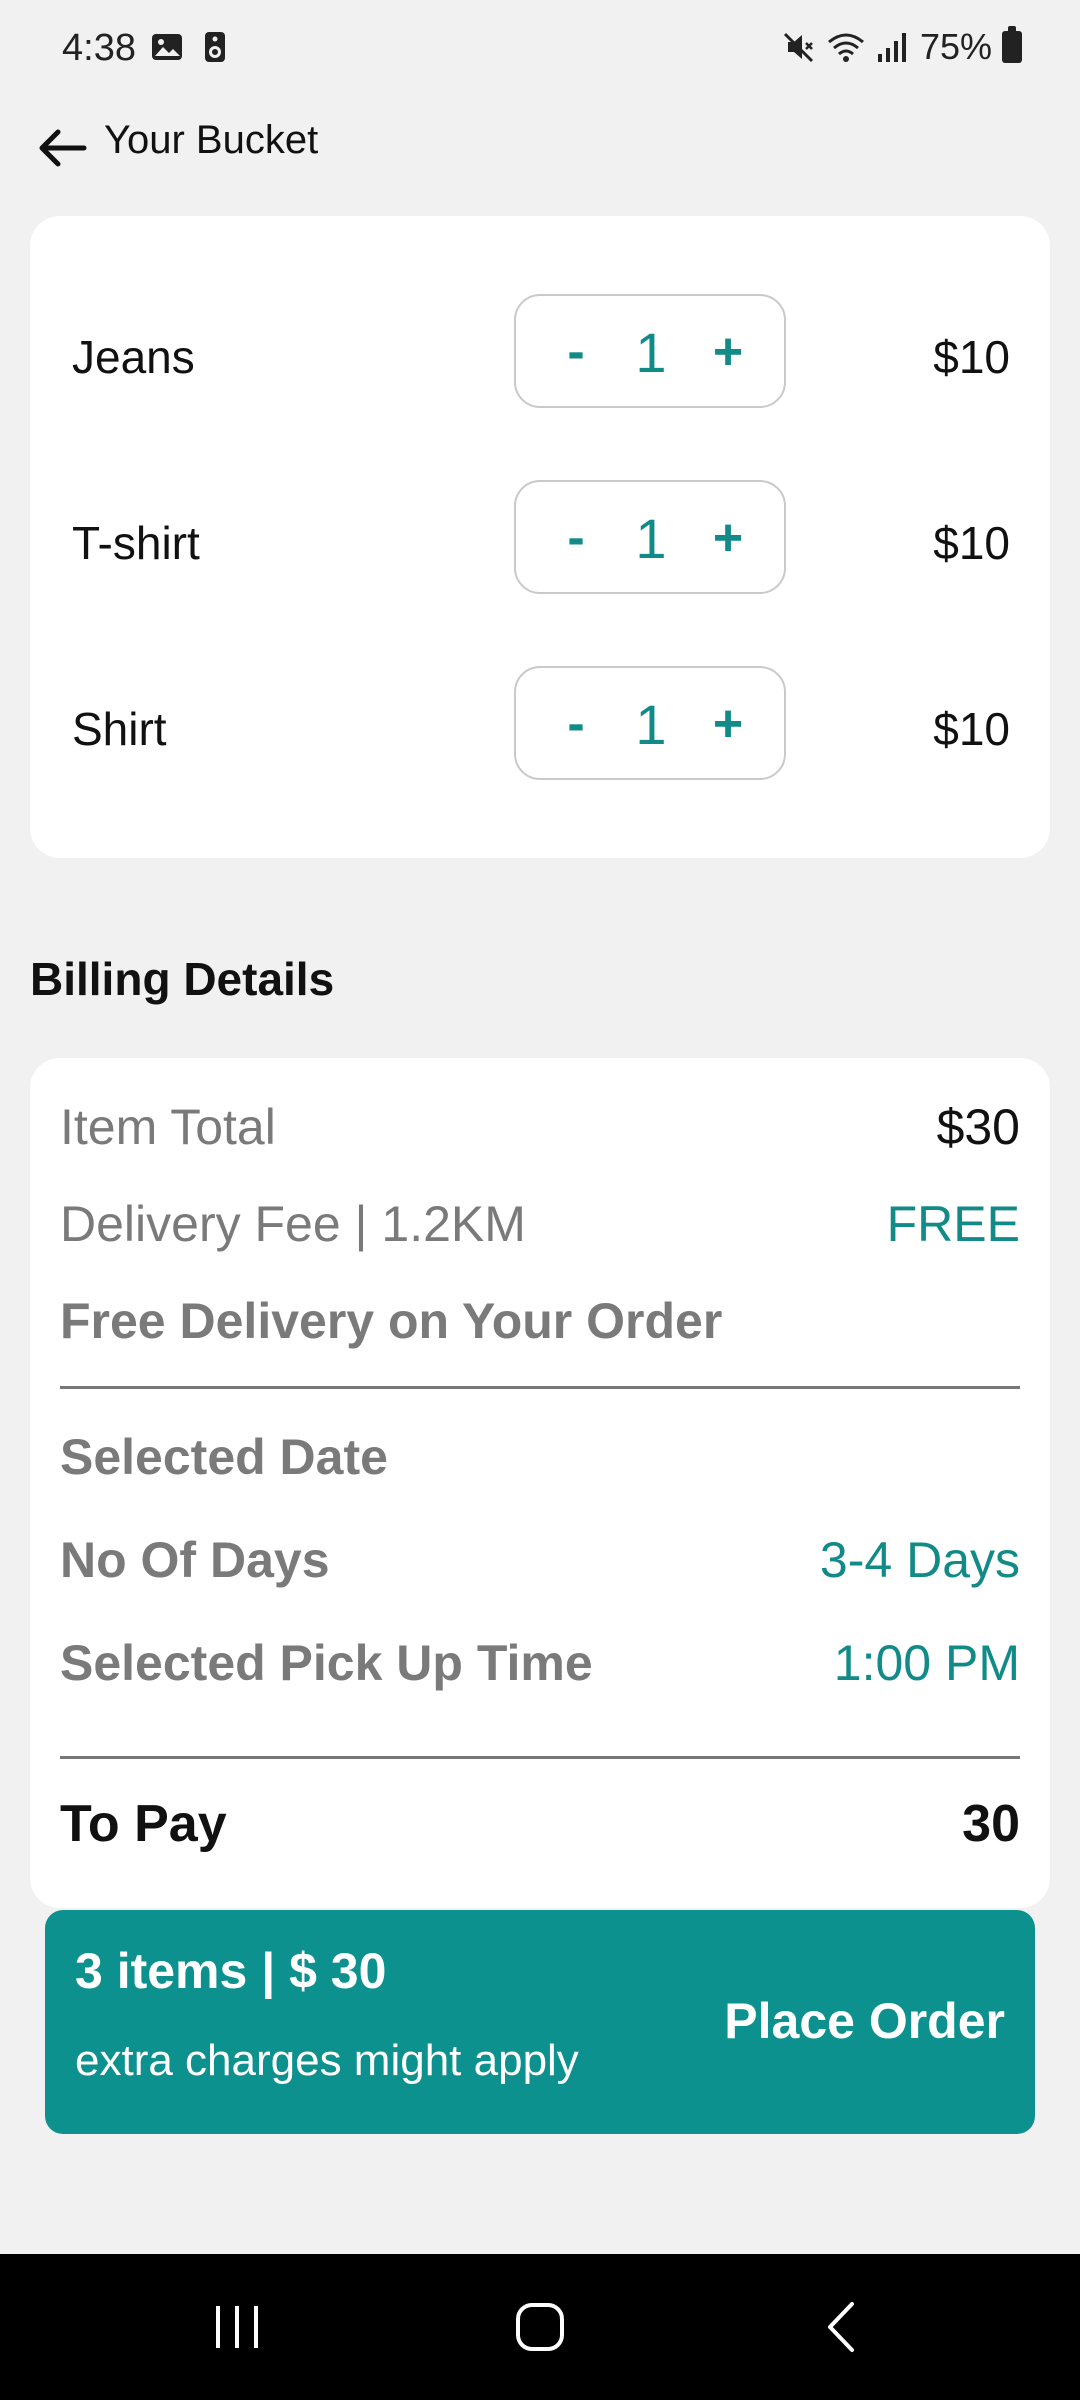 This screenshot has width=1080, height=2400. What do you see at coordinates (891, 47) in the screenshot?
I see `signal-icon` at bounding box center [891, 47].